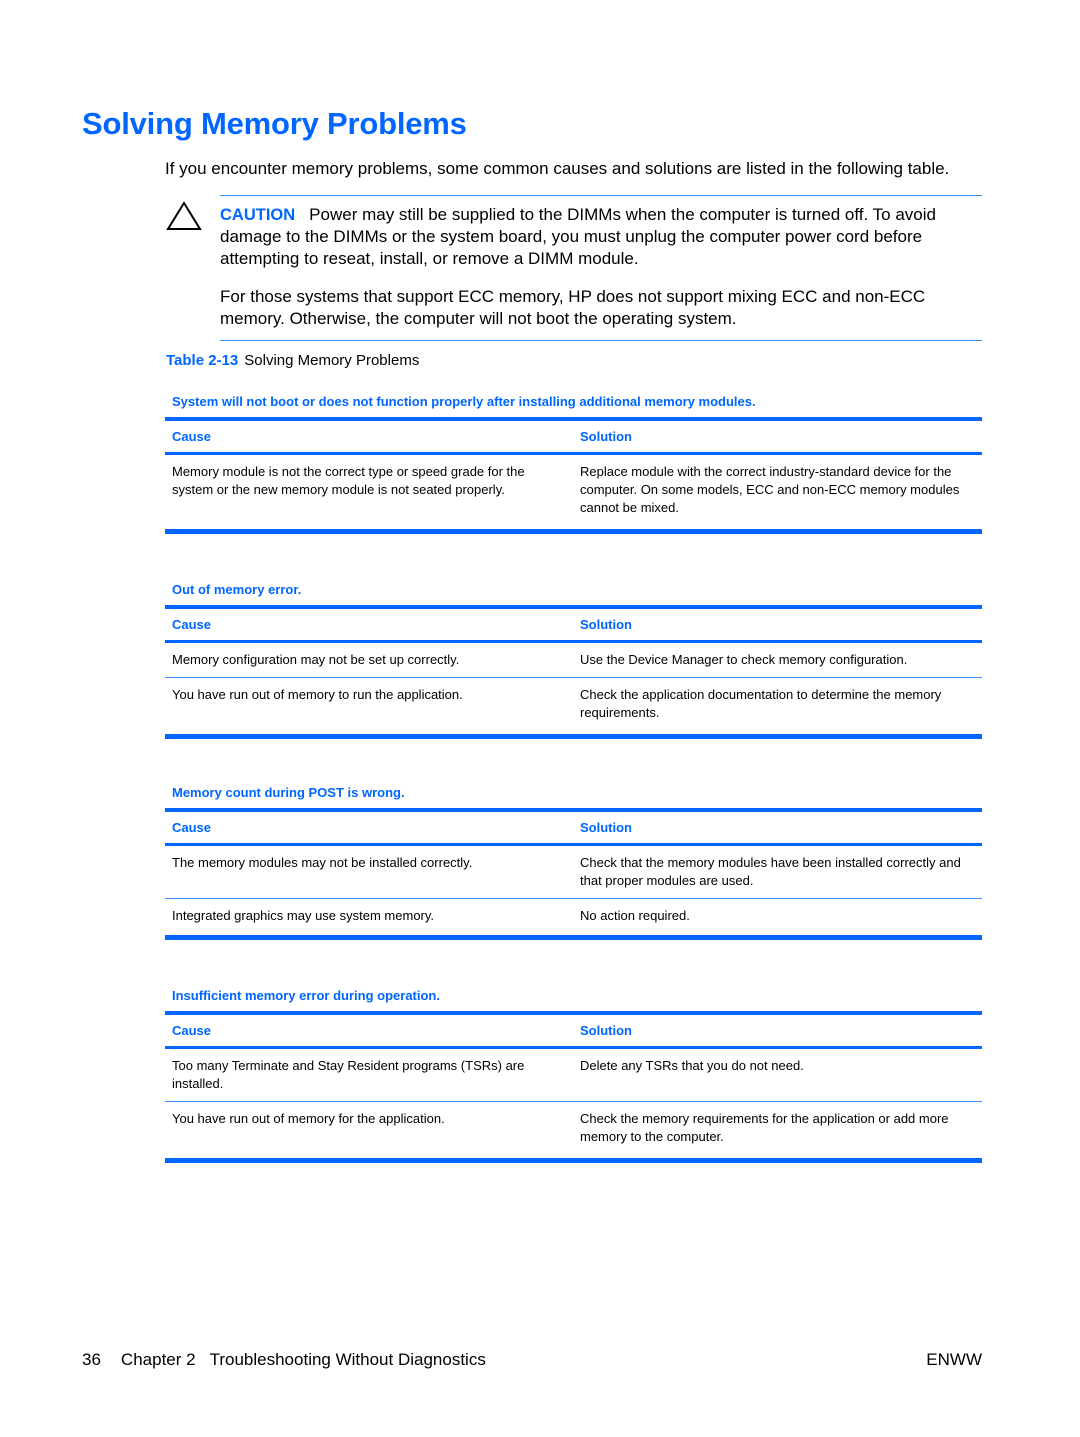 This screenshot has width=1080, height=1437. What do you see at coordinates (158, 1359) in the screenshot?
I see `chapter-label: Chapter 2` at bounding box center [158, 1359].